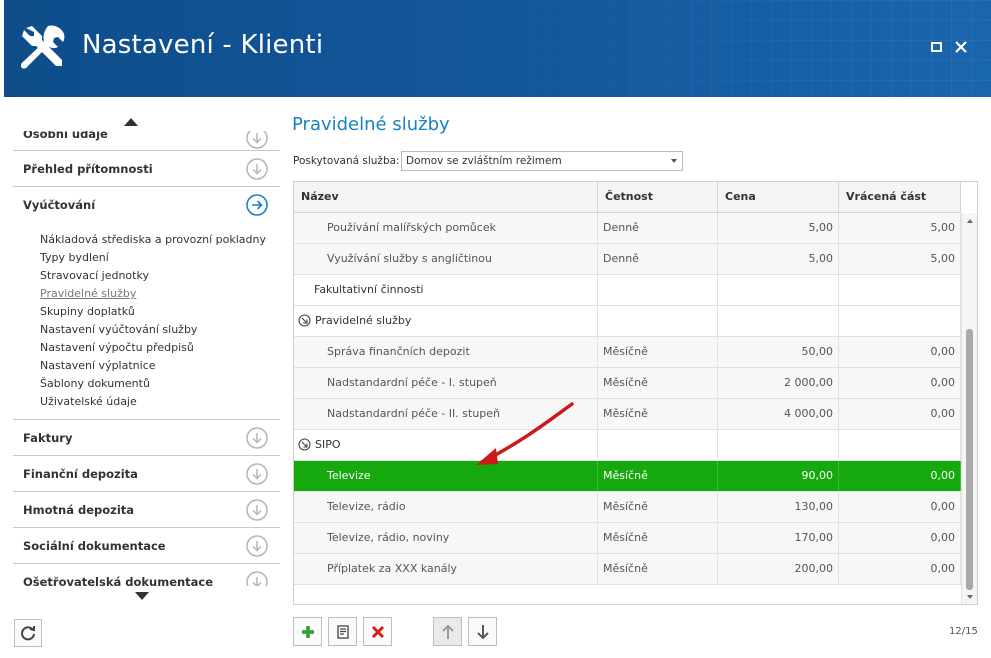  What do you see at coordinates (146, 141) in the screenshot?
I see `sidebar-section-osobni-udaje: Osobní údaje` at bounding box center [146, 141].